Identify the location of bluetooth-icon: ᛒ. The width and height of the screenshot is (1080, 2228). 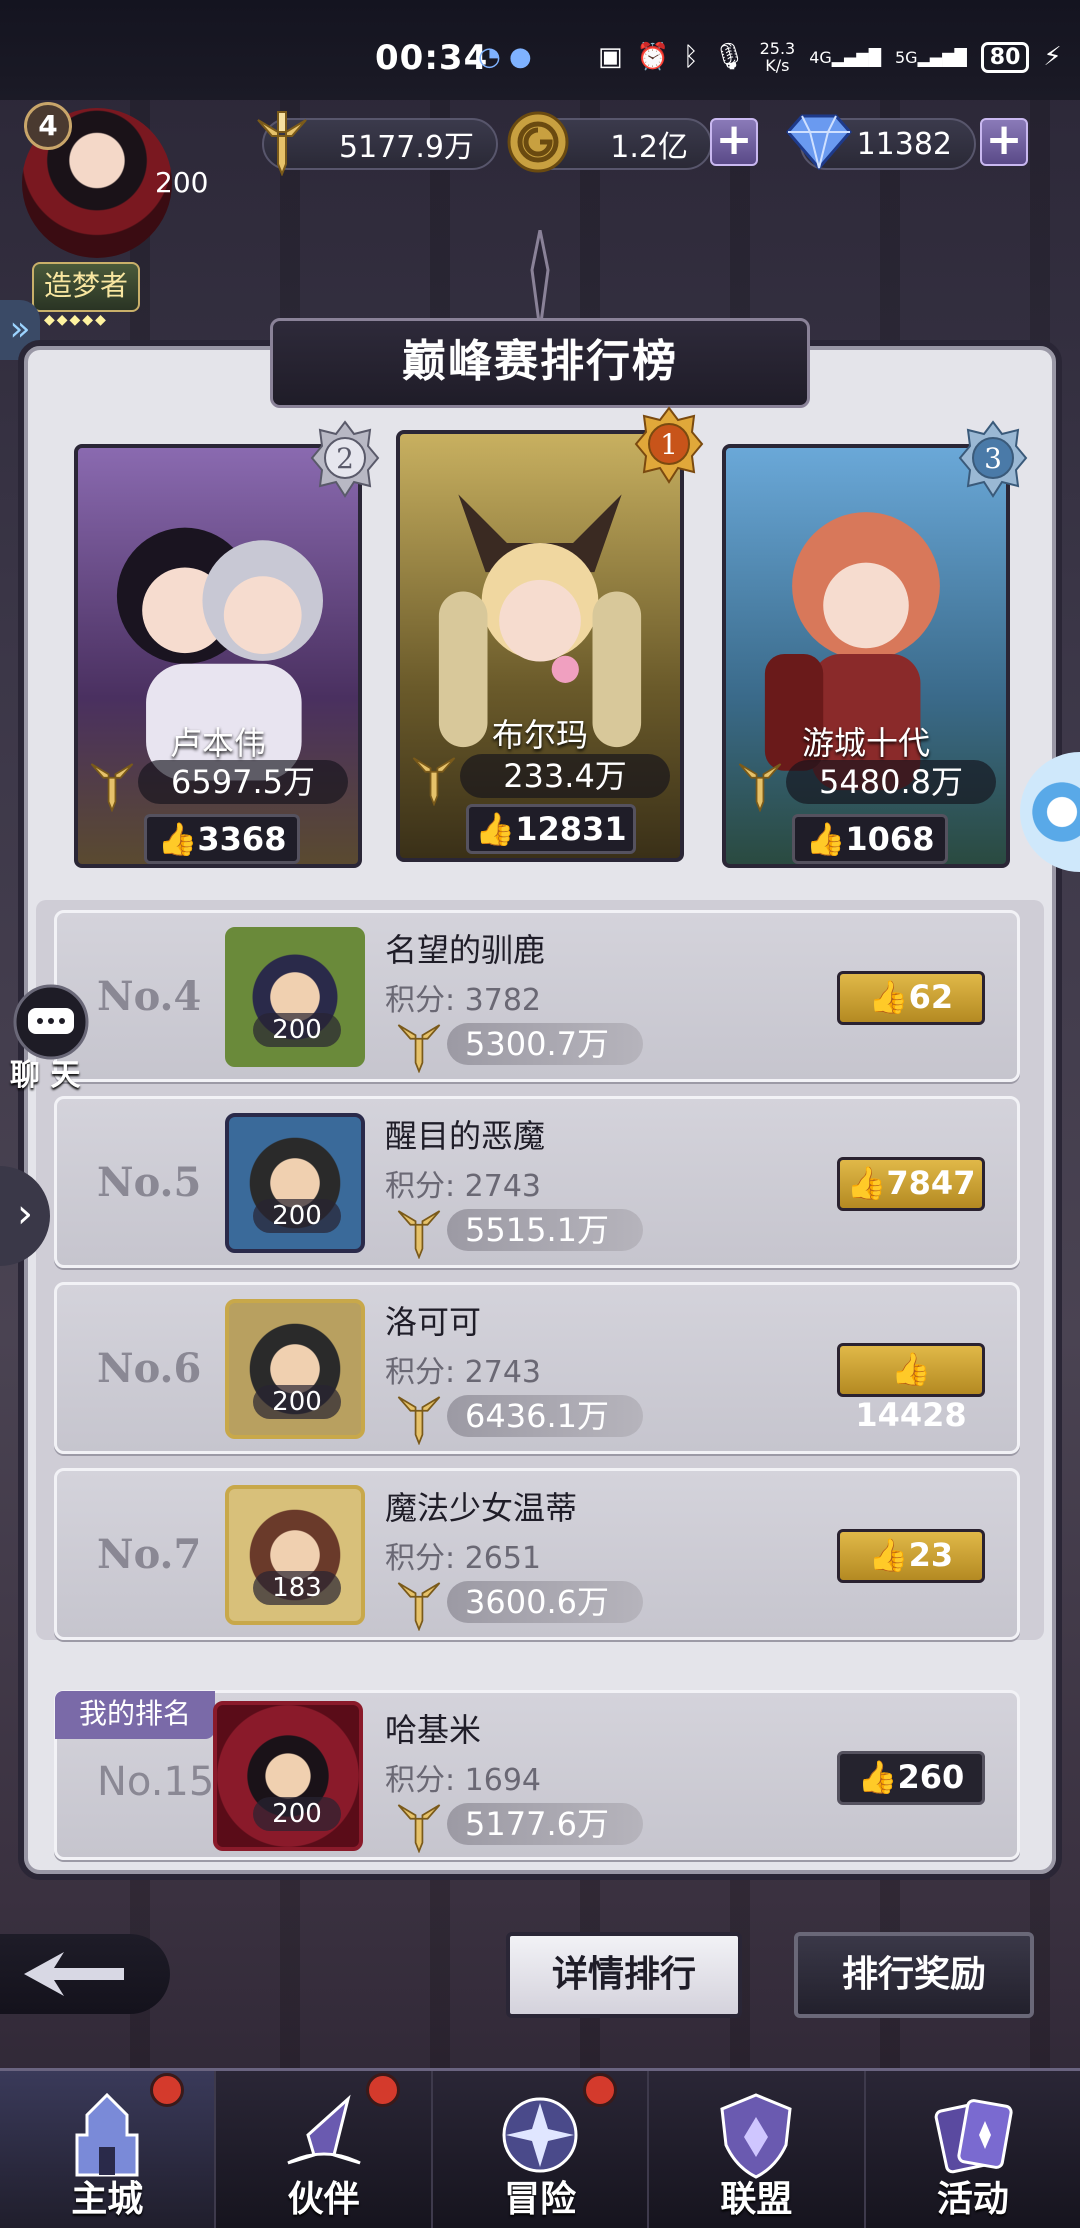
(690, 57).